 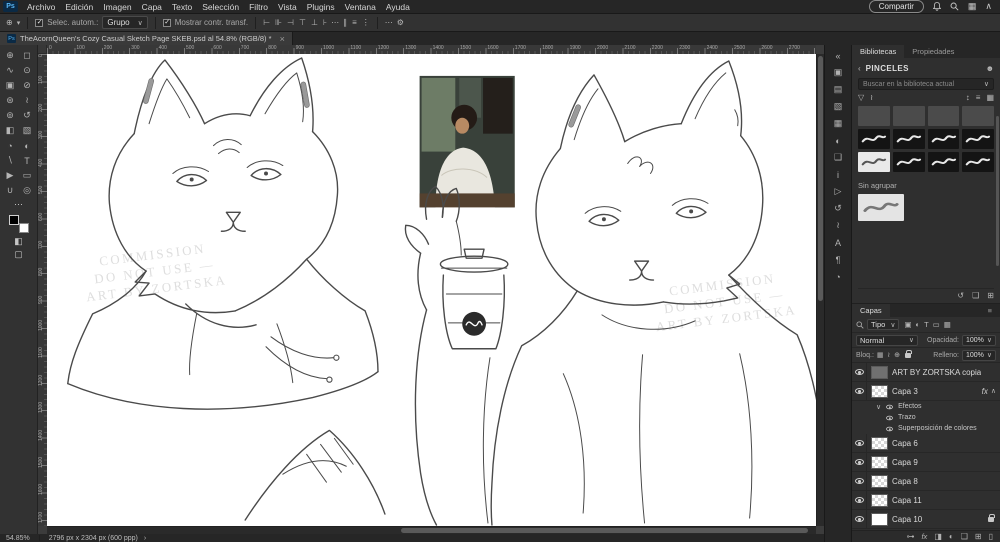 What do you see at coordinates (10, 190) in the screenshot?
I see `hand-tool: ∪` at bounding box center [10, 190].